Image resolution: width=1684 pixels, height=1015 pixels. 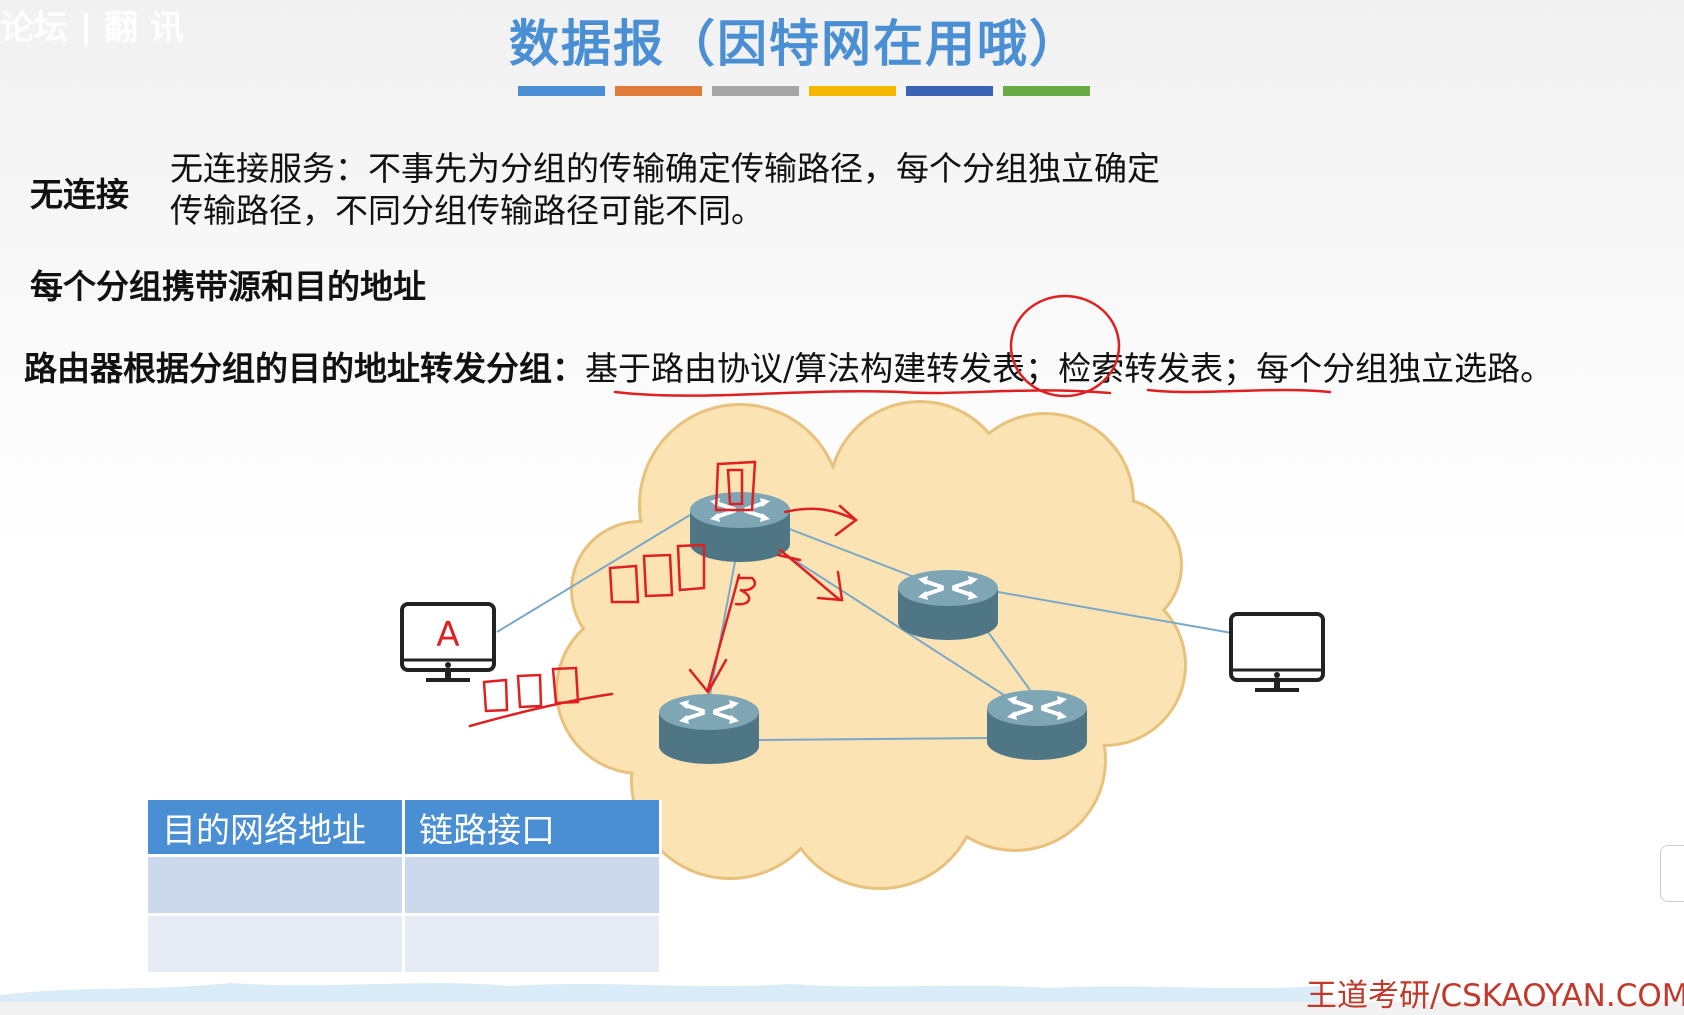 What do you see at coordinates (532, 828) in the screenshot?
I see `table-header-link-interface: 链路接口` at bounding box center [532, 828].